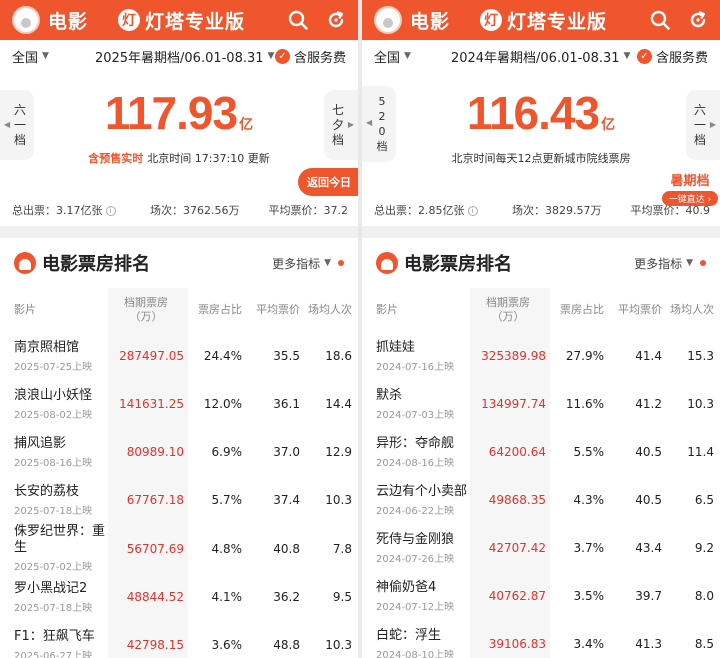 This screenshot has height=658, width=720. I want to click on ranking-logo-icon, so click(25, 263).